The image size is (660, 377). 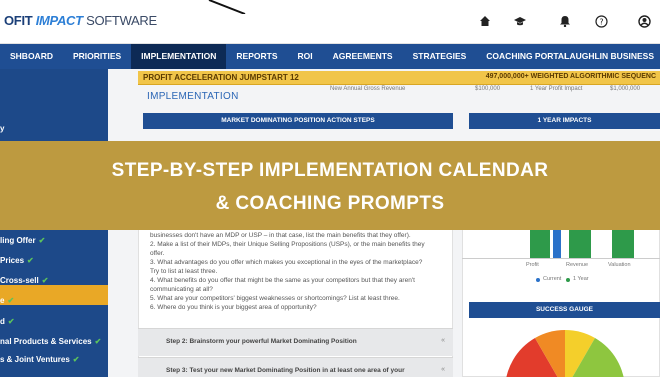 I want to click on chart-bar-revenue-1year, so click(x=580, y=242).